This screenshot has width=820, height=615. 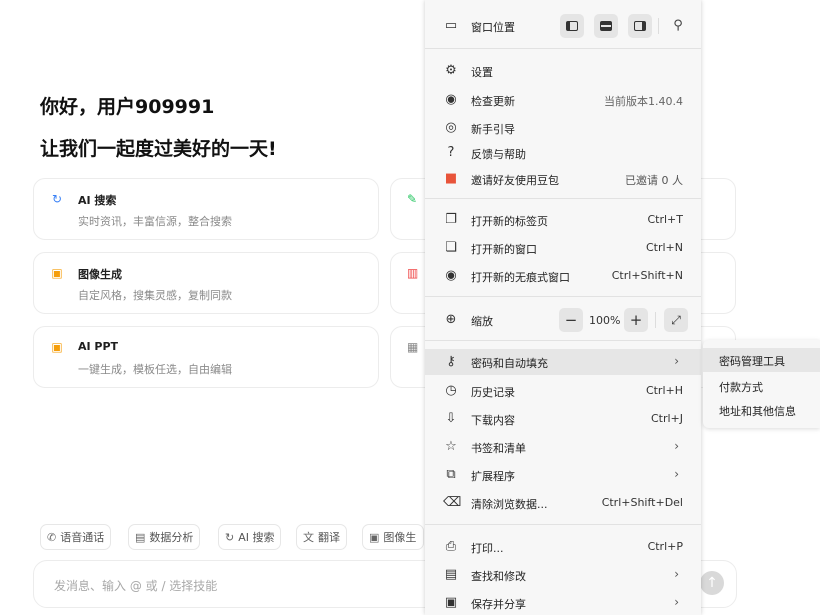 I want to click on ppt-icon: ▣, so click(x=57, y=347).